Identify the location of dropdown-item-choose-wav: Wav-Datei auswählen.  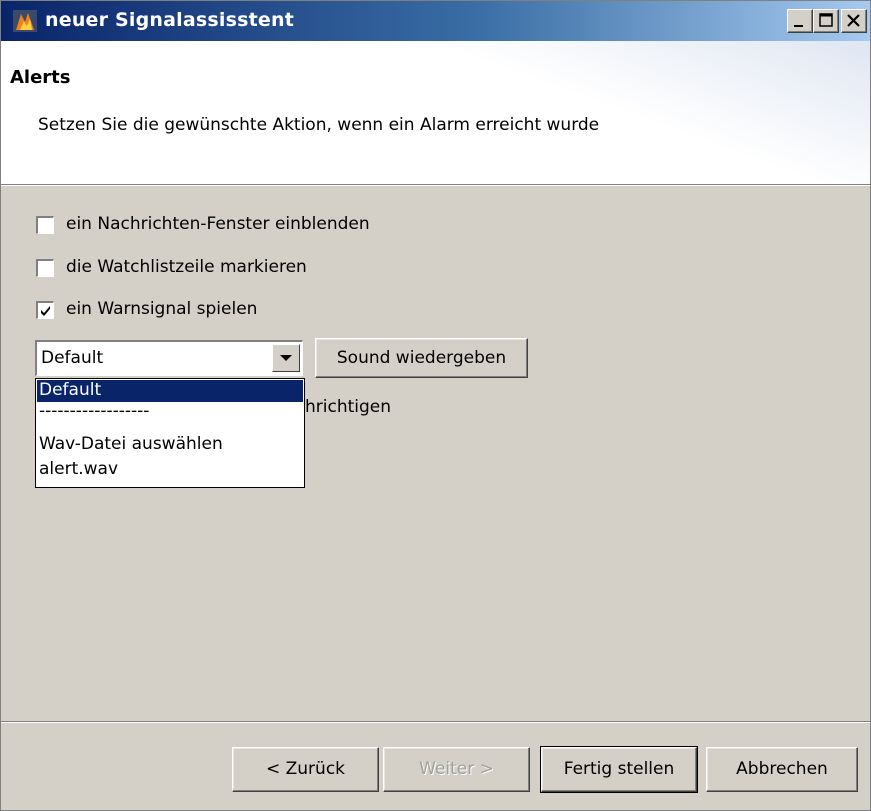
(170, 445).